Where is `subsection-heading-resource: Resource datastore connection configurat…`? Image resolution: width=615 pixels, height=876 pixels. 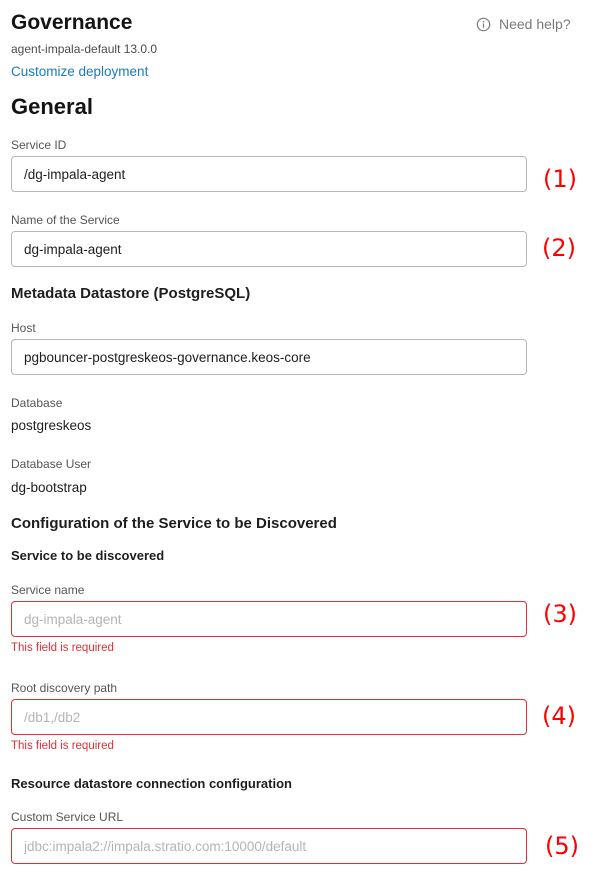
subsection-heading-resource: Resource datastore connection configurat… is located at coordinates (151, 783).